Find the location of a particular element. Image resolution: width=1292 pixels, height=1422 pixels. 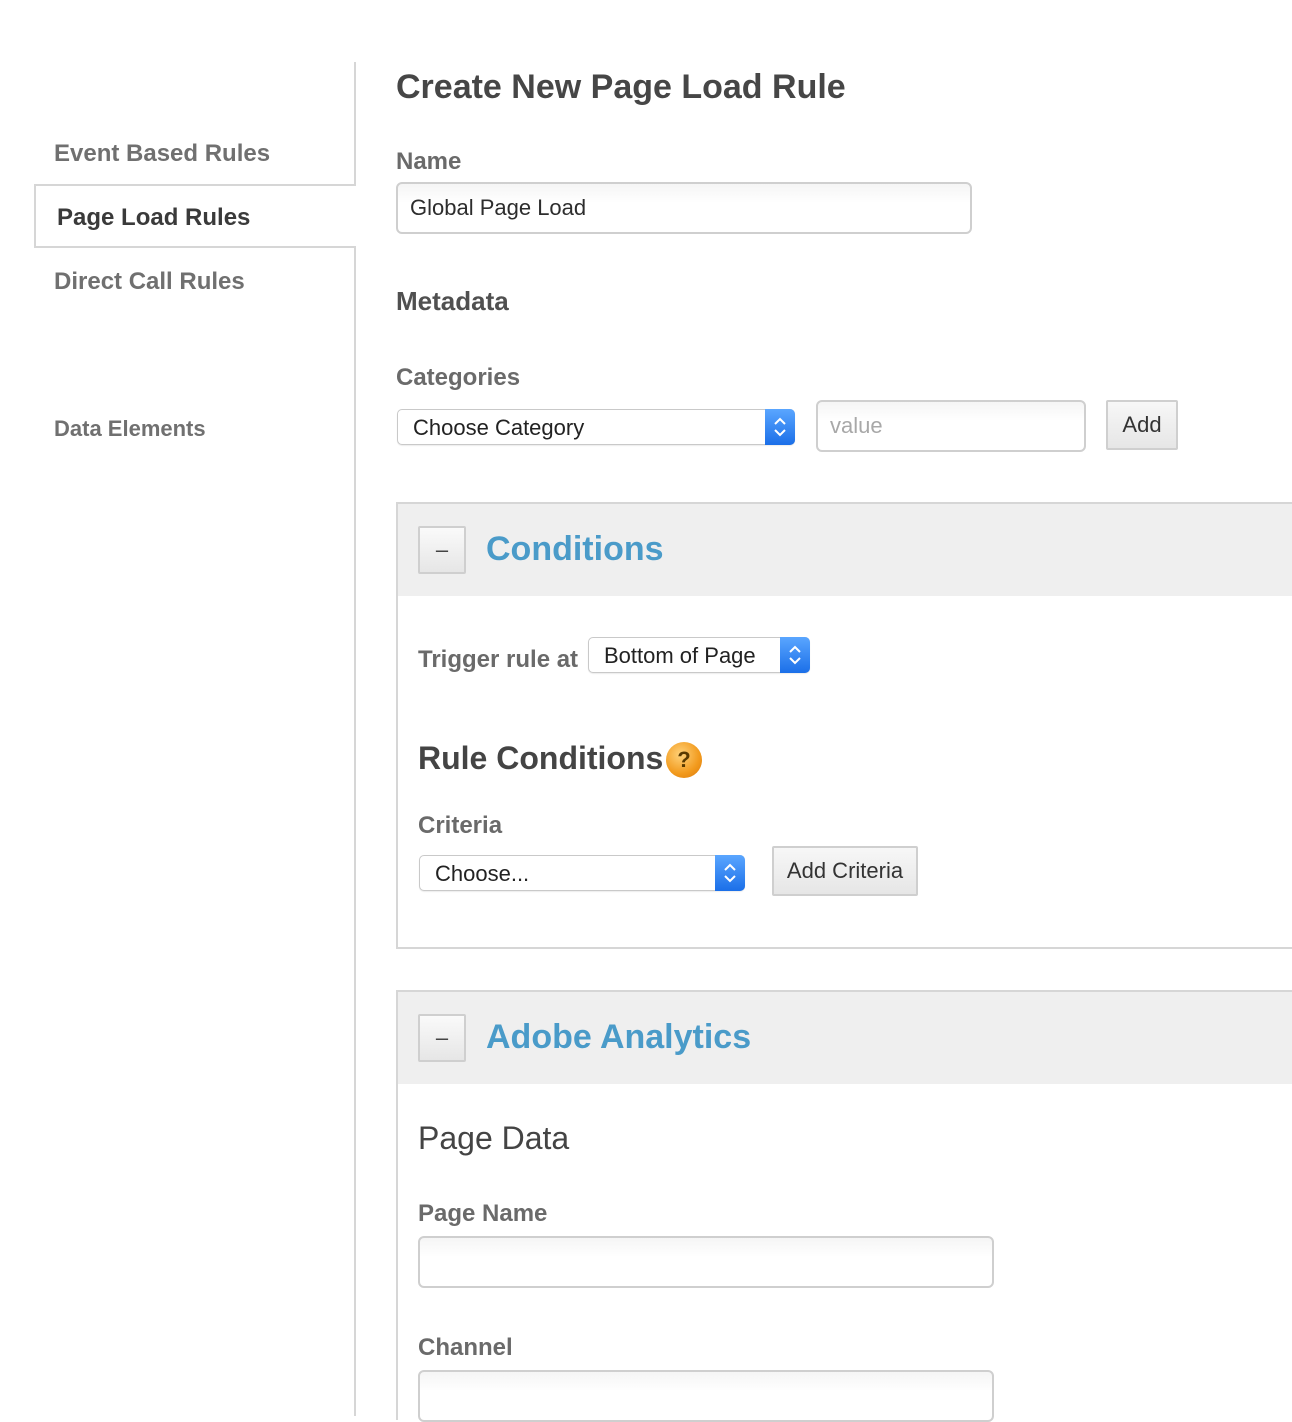

categories-label: Categories is located at coordinates (458, 377).